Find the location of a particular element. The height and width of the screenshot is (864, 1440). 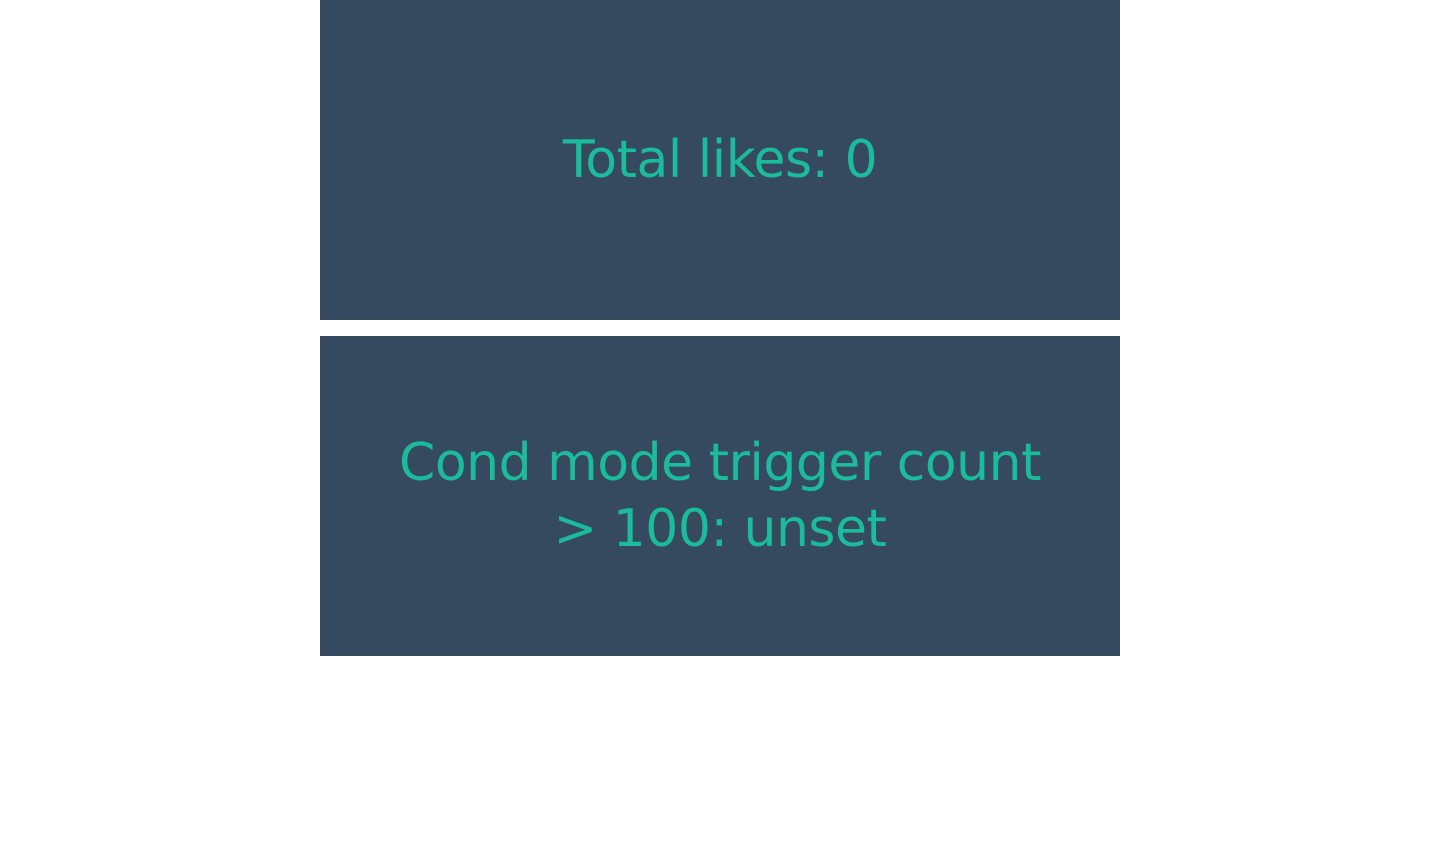

cond-mode-text: Cond mode trigger count > 100: unset is located at coordinates (720, 496).